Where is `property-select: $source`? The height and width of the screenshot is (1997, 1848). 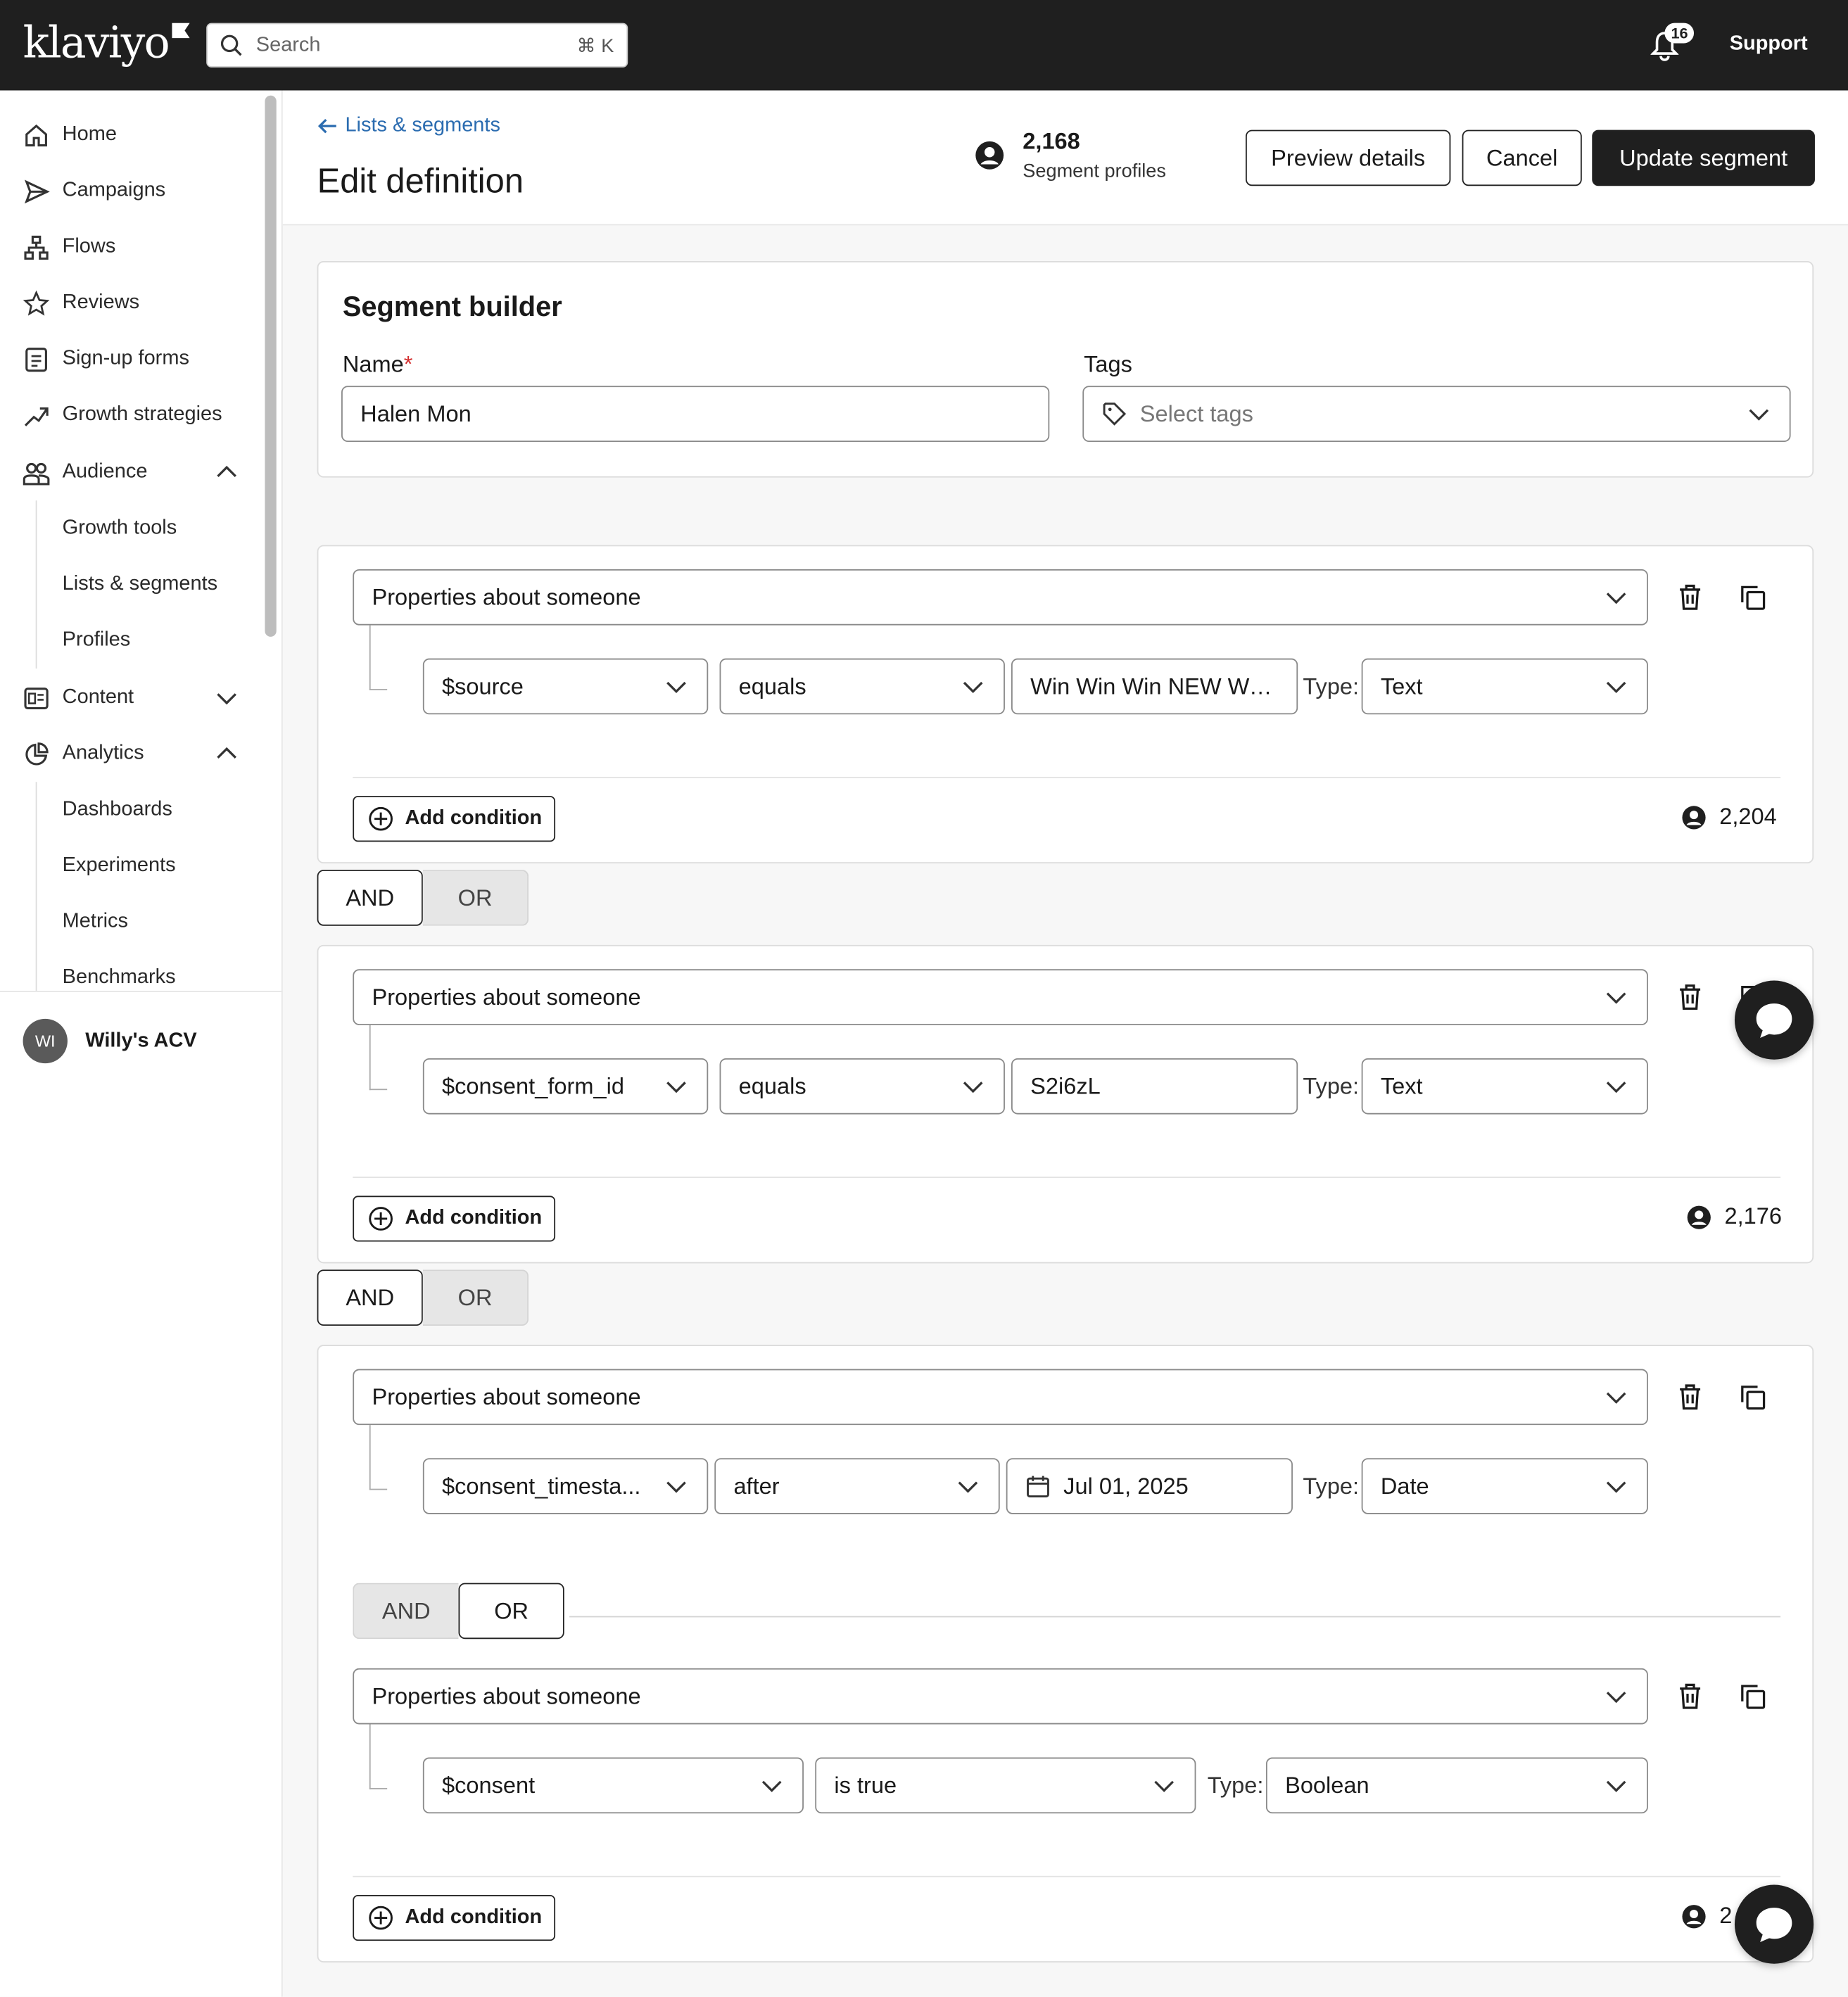 property-select: $source is located at coordinates (566, 687).